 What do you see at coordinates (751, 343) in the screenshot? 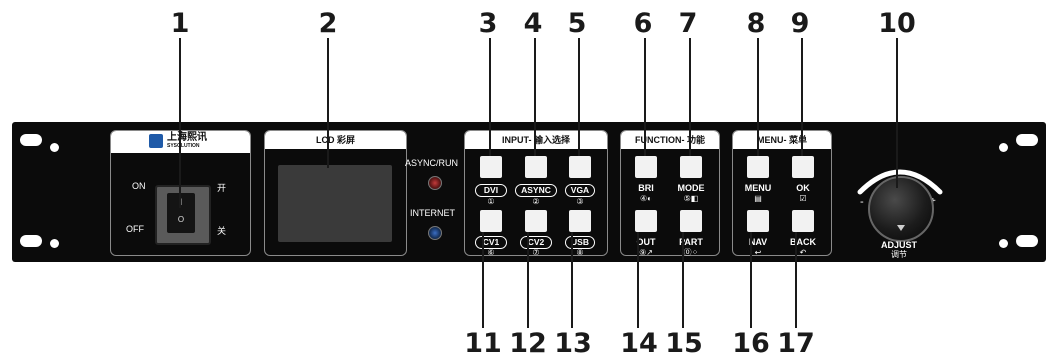
I see `callout-16: 16` at bounding box center [751, 343].